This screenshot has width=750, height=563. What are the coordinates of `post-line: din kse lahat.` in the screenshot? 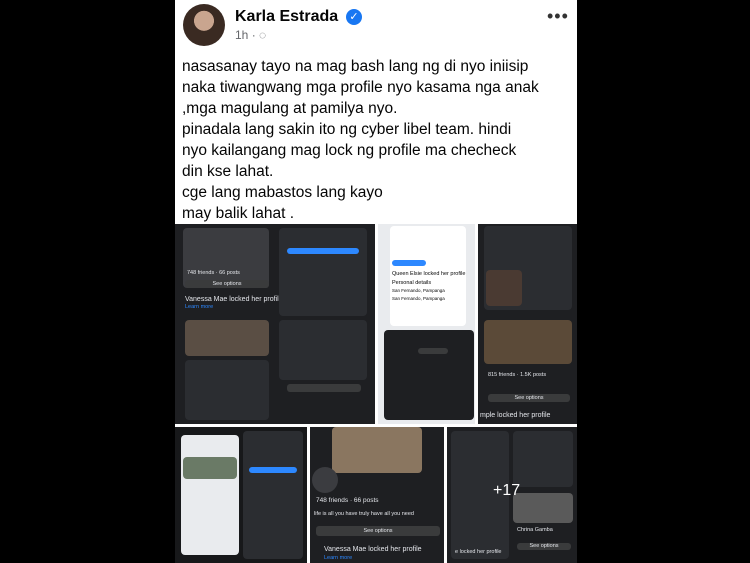 It's located at (228, 171).